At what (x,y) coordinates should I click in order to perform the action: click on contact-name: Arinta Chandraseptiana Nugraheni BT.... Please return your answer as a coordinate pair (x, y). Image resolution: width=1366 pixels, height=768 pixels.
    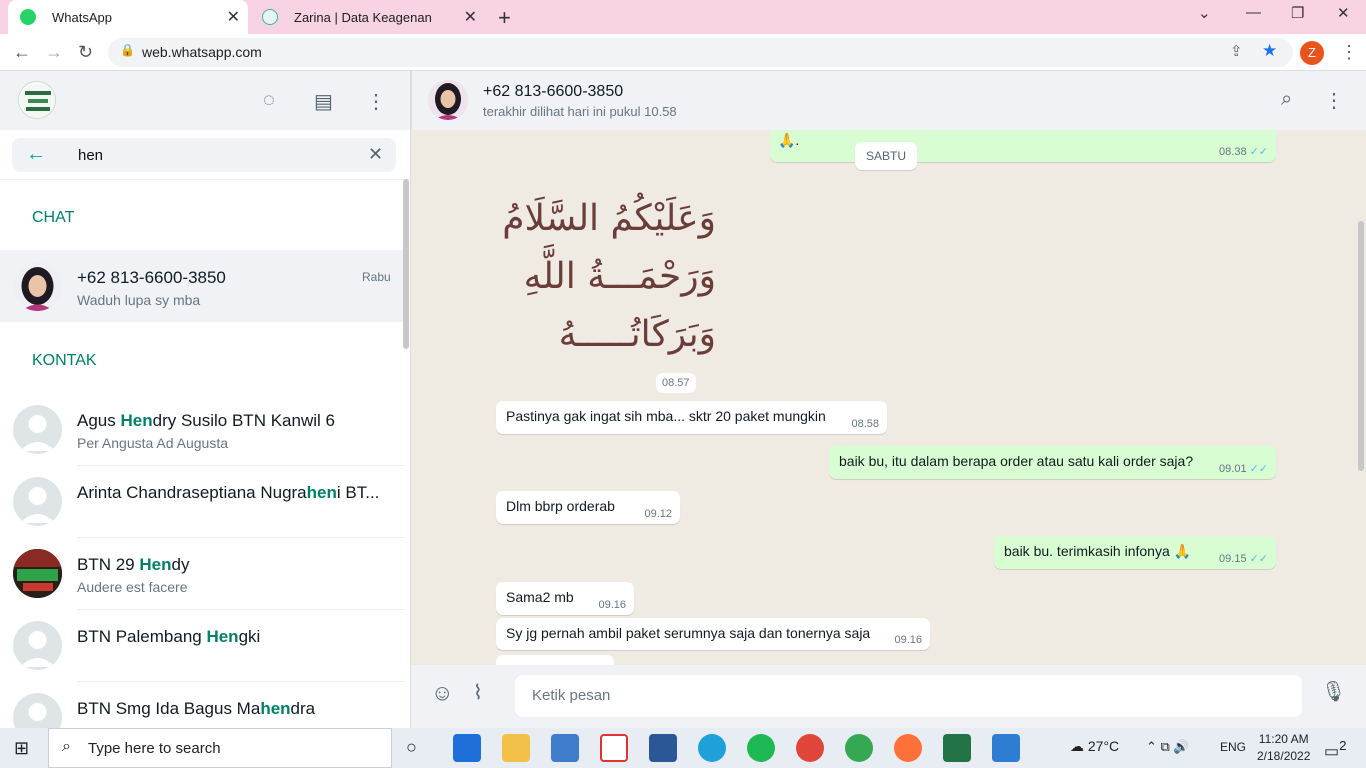
    Looking at the image, I should click on (228, 492).